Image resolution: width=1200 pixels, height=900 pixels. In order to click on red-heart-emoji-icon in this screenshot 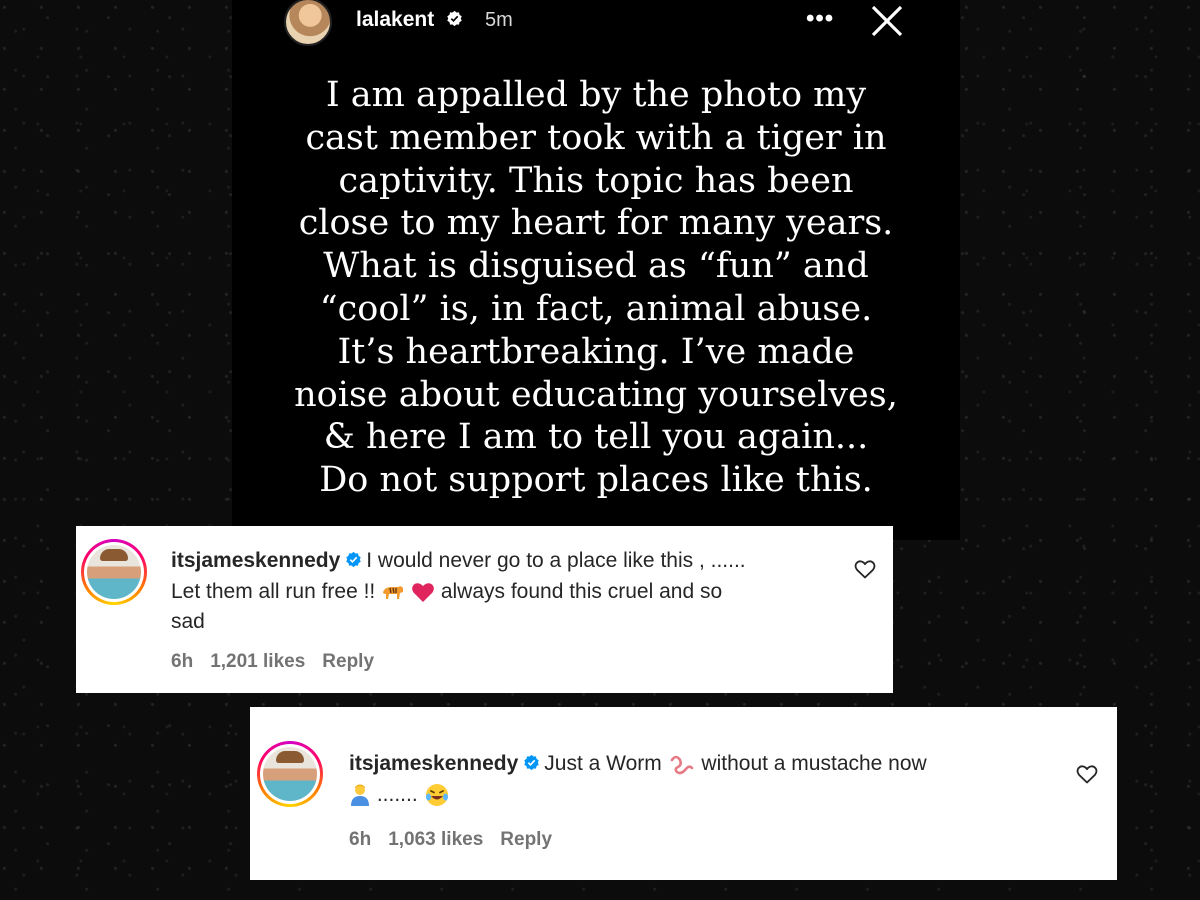, I will do `click(423, 592)`.